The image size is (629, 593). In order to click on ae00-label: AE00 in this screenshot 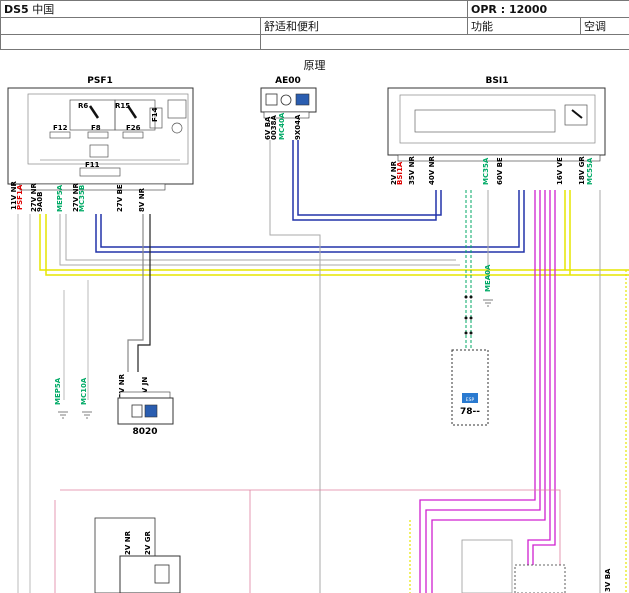, I will do `click(288, 81)`.